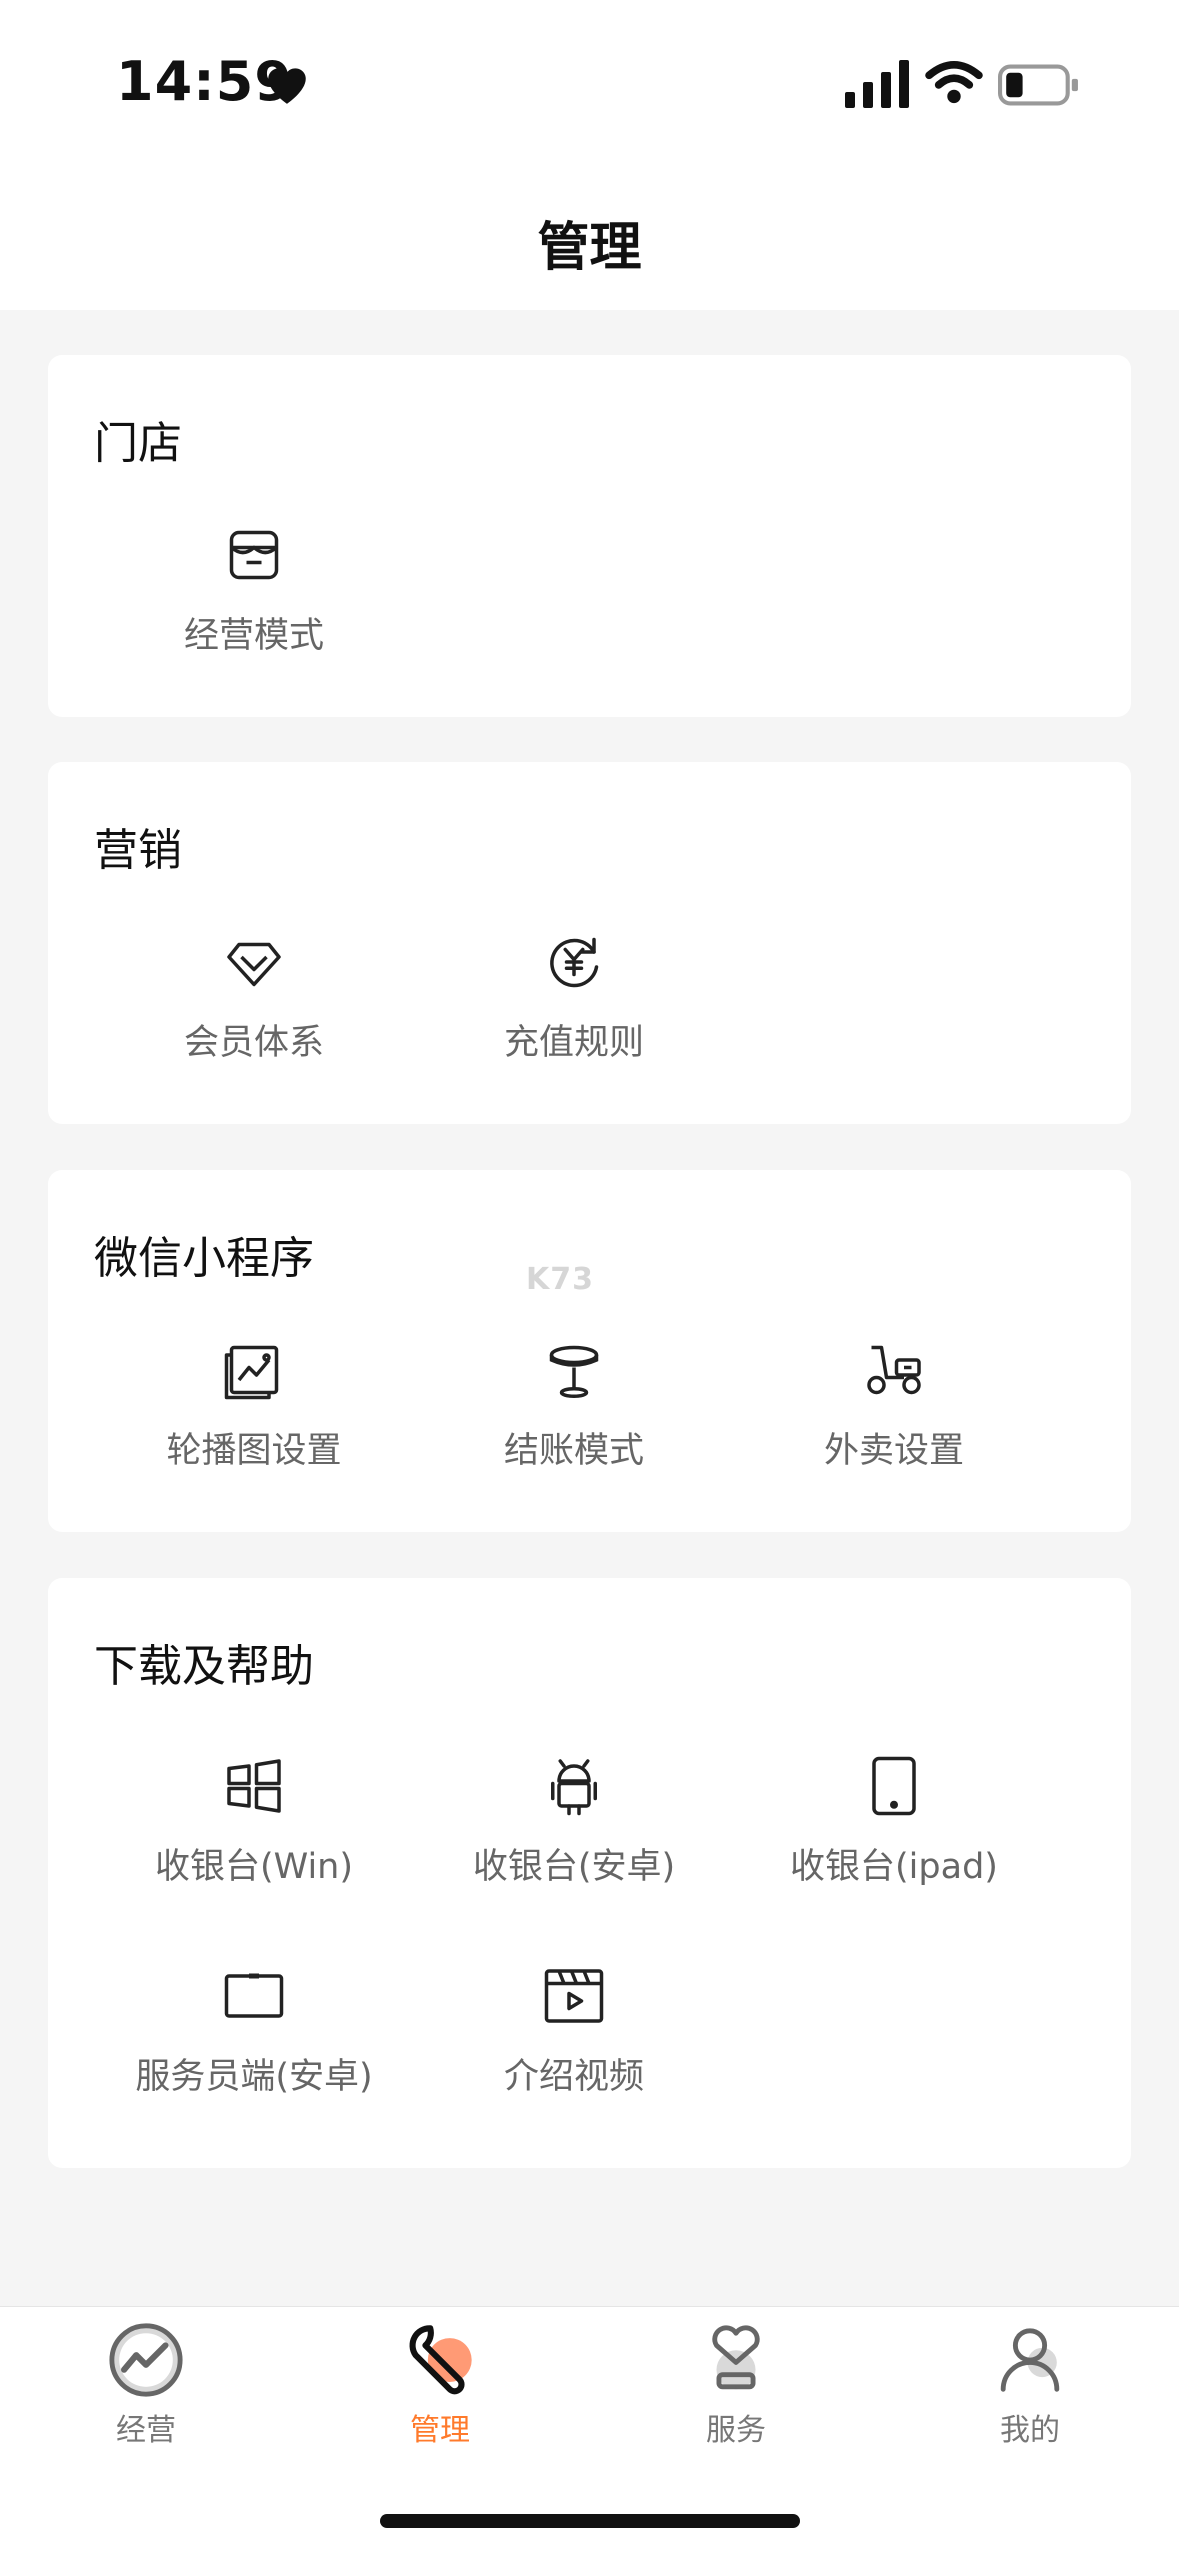  What do you see at coordinates (254, 964) in the screenshot?
I see `diamond-icon` at bounding box center [254, 964].